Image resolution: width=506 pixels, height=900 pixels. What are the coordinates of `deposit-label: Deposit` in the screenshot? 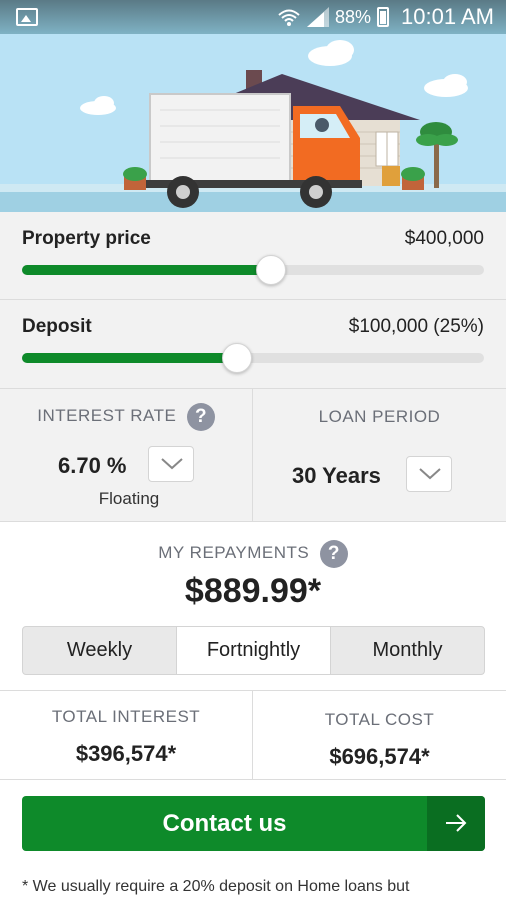 It's located at (57, 326).